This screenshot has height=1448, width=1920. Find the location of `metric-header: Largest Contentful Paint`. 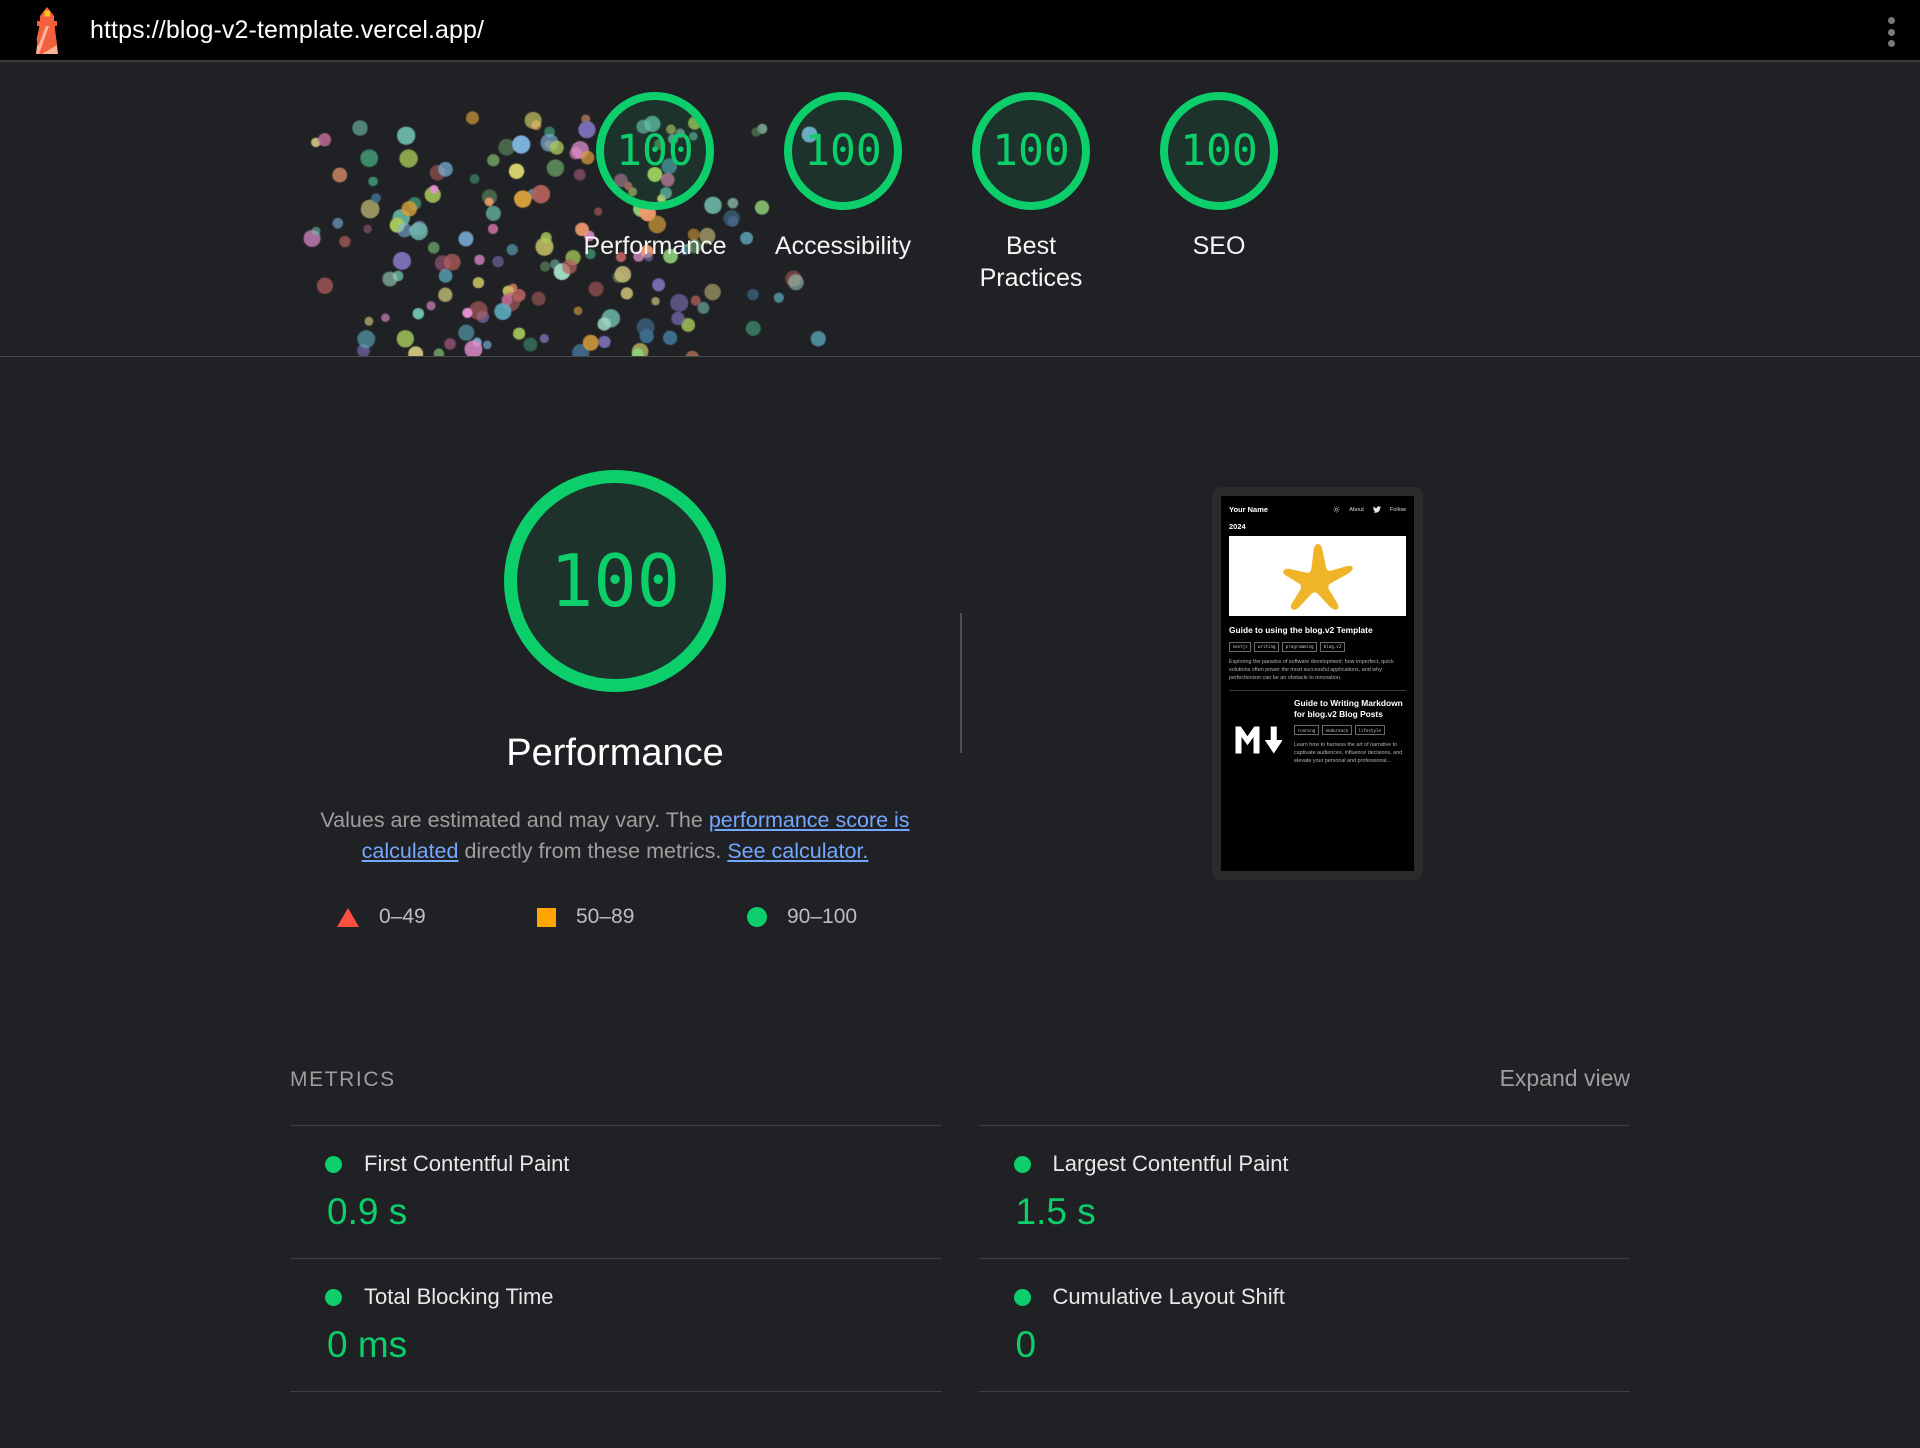

metric-header: Largest Contentful Paint is located at coordinates (1322, 1164).